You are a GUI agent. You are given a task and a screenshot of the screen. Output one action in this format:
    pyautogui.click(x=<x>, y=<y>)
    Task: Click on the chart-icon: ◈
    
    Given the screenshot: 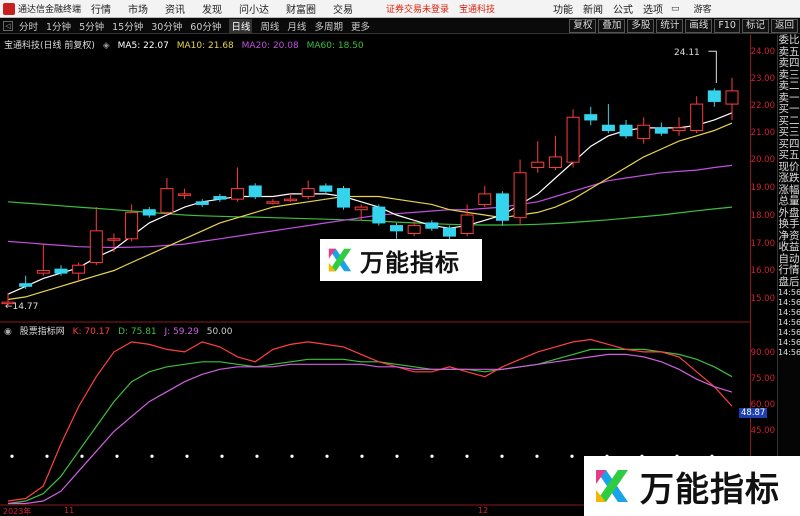 What is the action you would take?
    pyautogui.click(x=106, y=46)
    